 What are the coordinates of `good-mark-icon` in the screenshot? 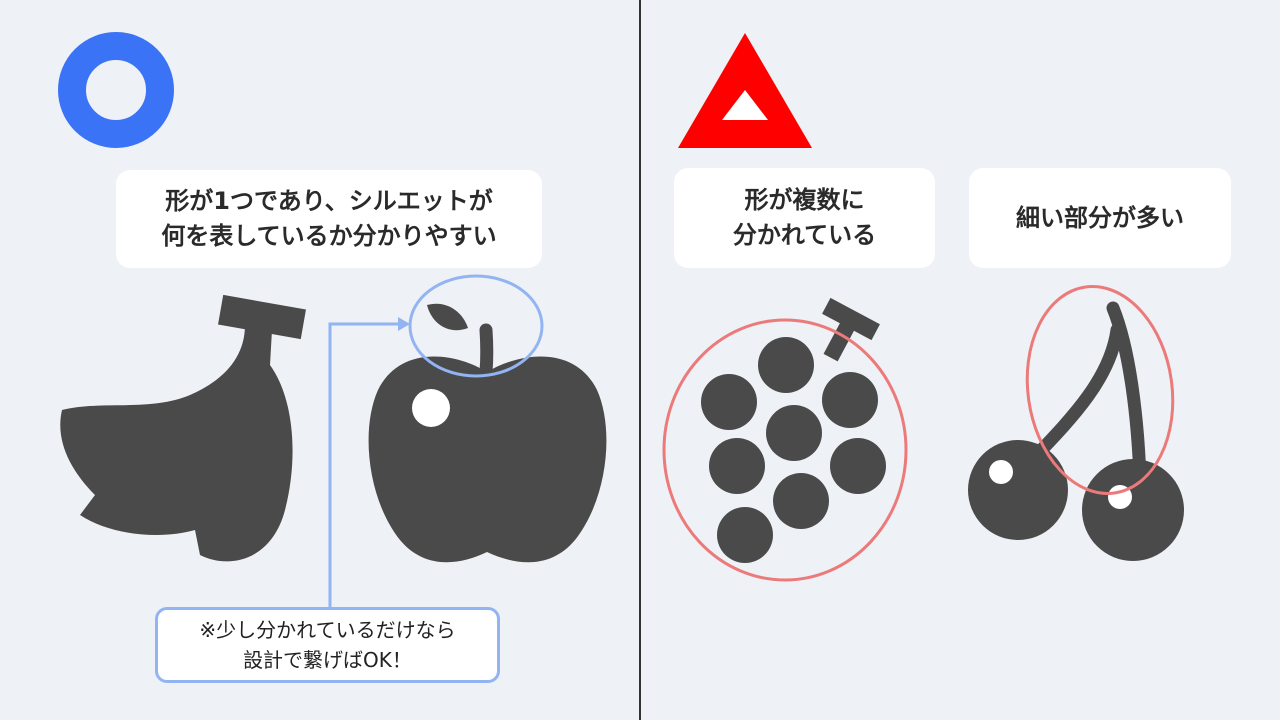 It's located at (116, 90).